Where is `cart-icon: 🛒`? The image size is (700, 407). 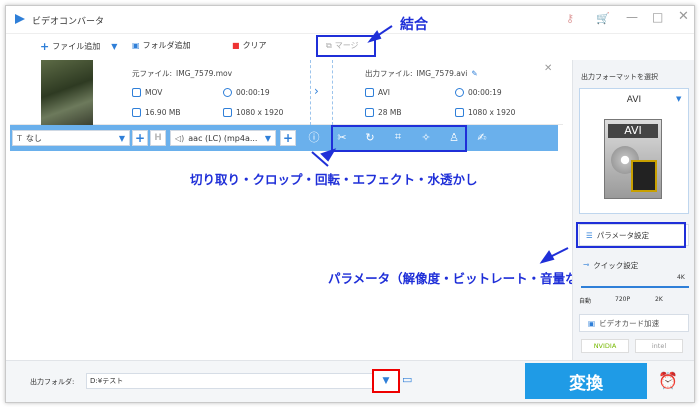
cart-icon: 🛒 is located at coordinates (603, 18).